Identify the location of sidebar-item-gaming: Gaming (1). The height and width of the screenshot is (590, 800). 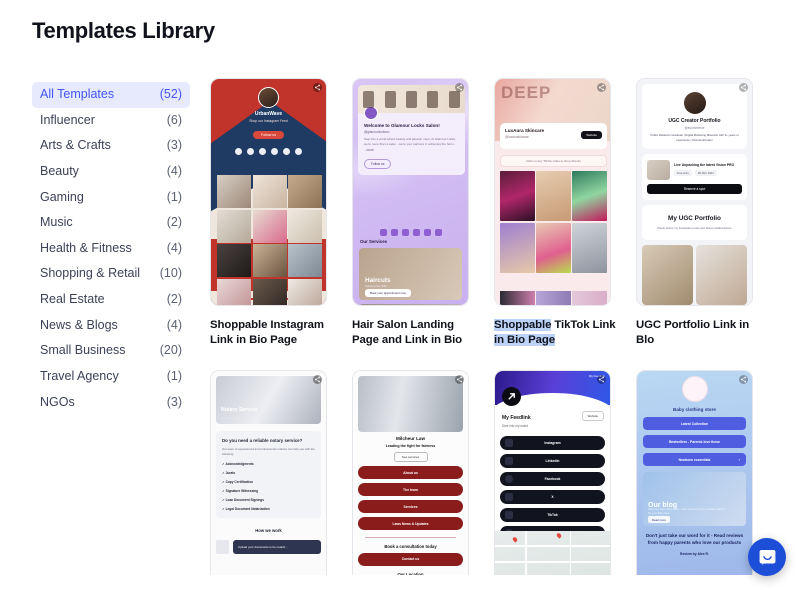
(111, 198).